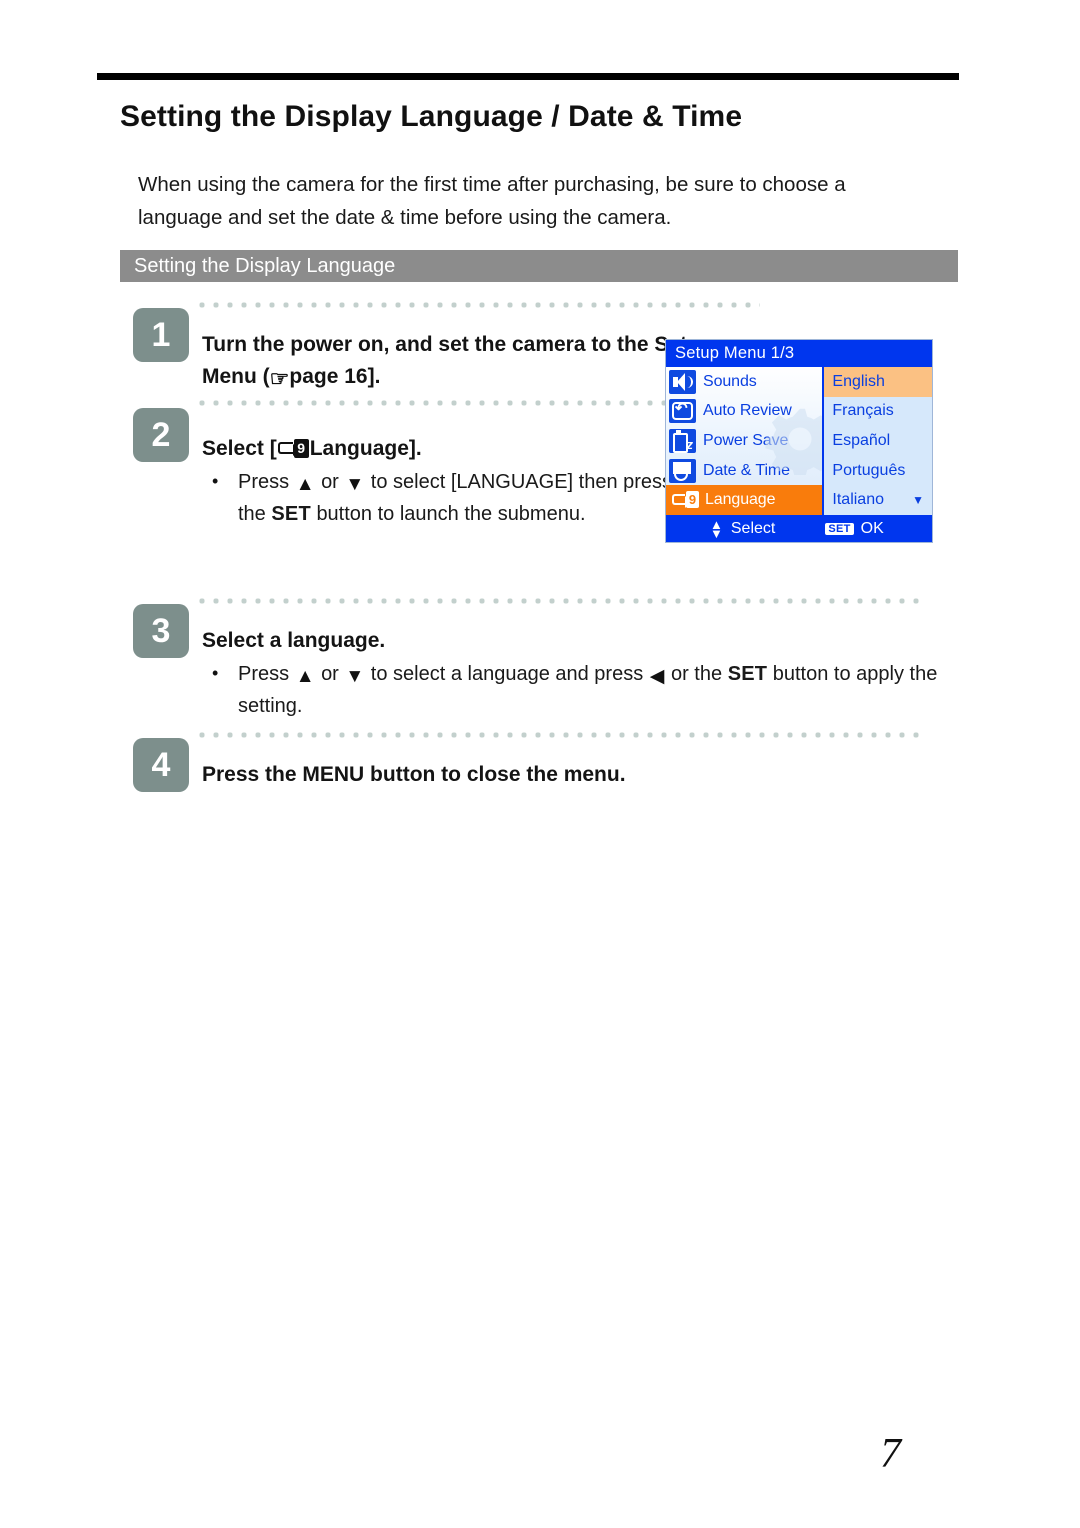 This screenshot has width=1080, height=1528. What do you see at coordinates (861, 440) in the screenshot?
I see `lcd-language-label: Español` at bounding box center [861, 440].